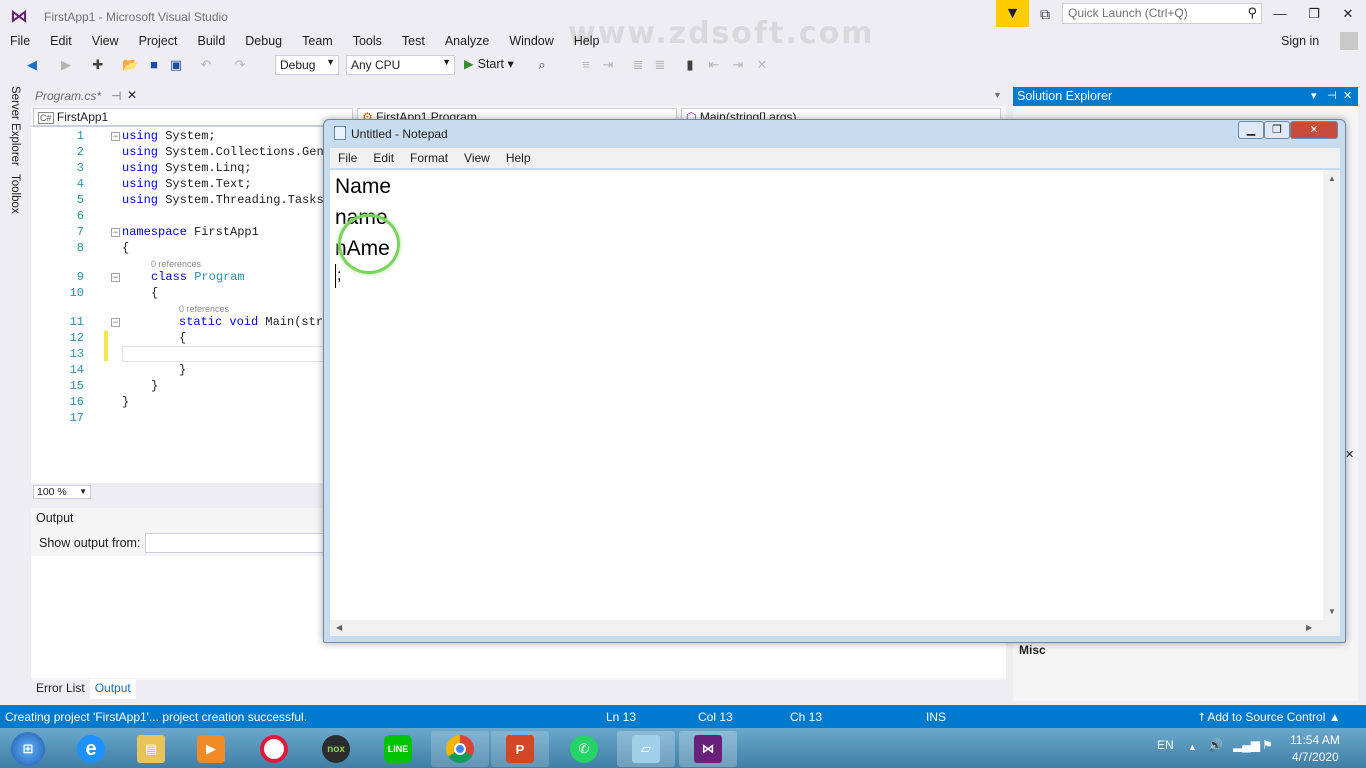 Image resolution: width=1366 pixels, height=768 pixels. I want to click on sign-in-link: Sign in, so click(1300, 41).